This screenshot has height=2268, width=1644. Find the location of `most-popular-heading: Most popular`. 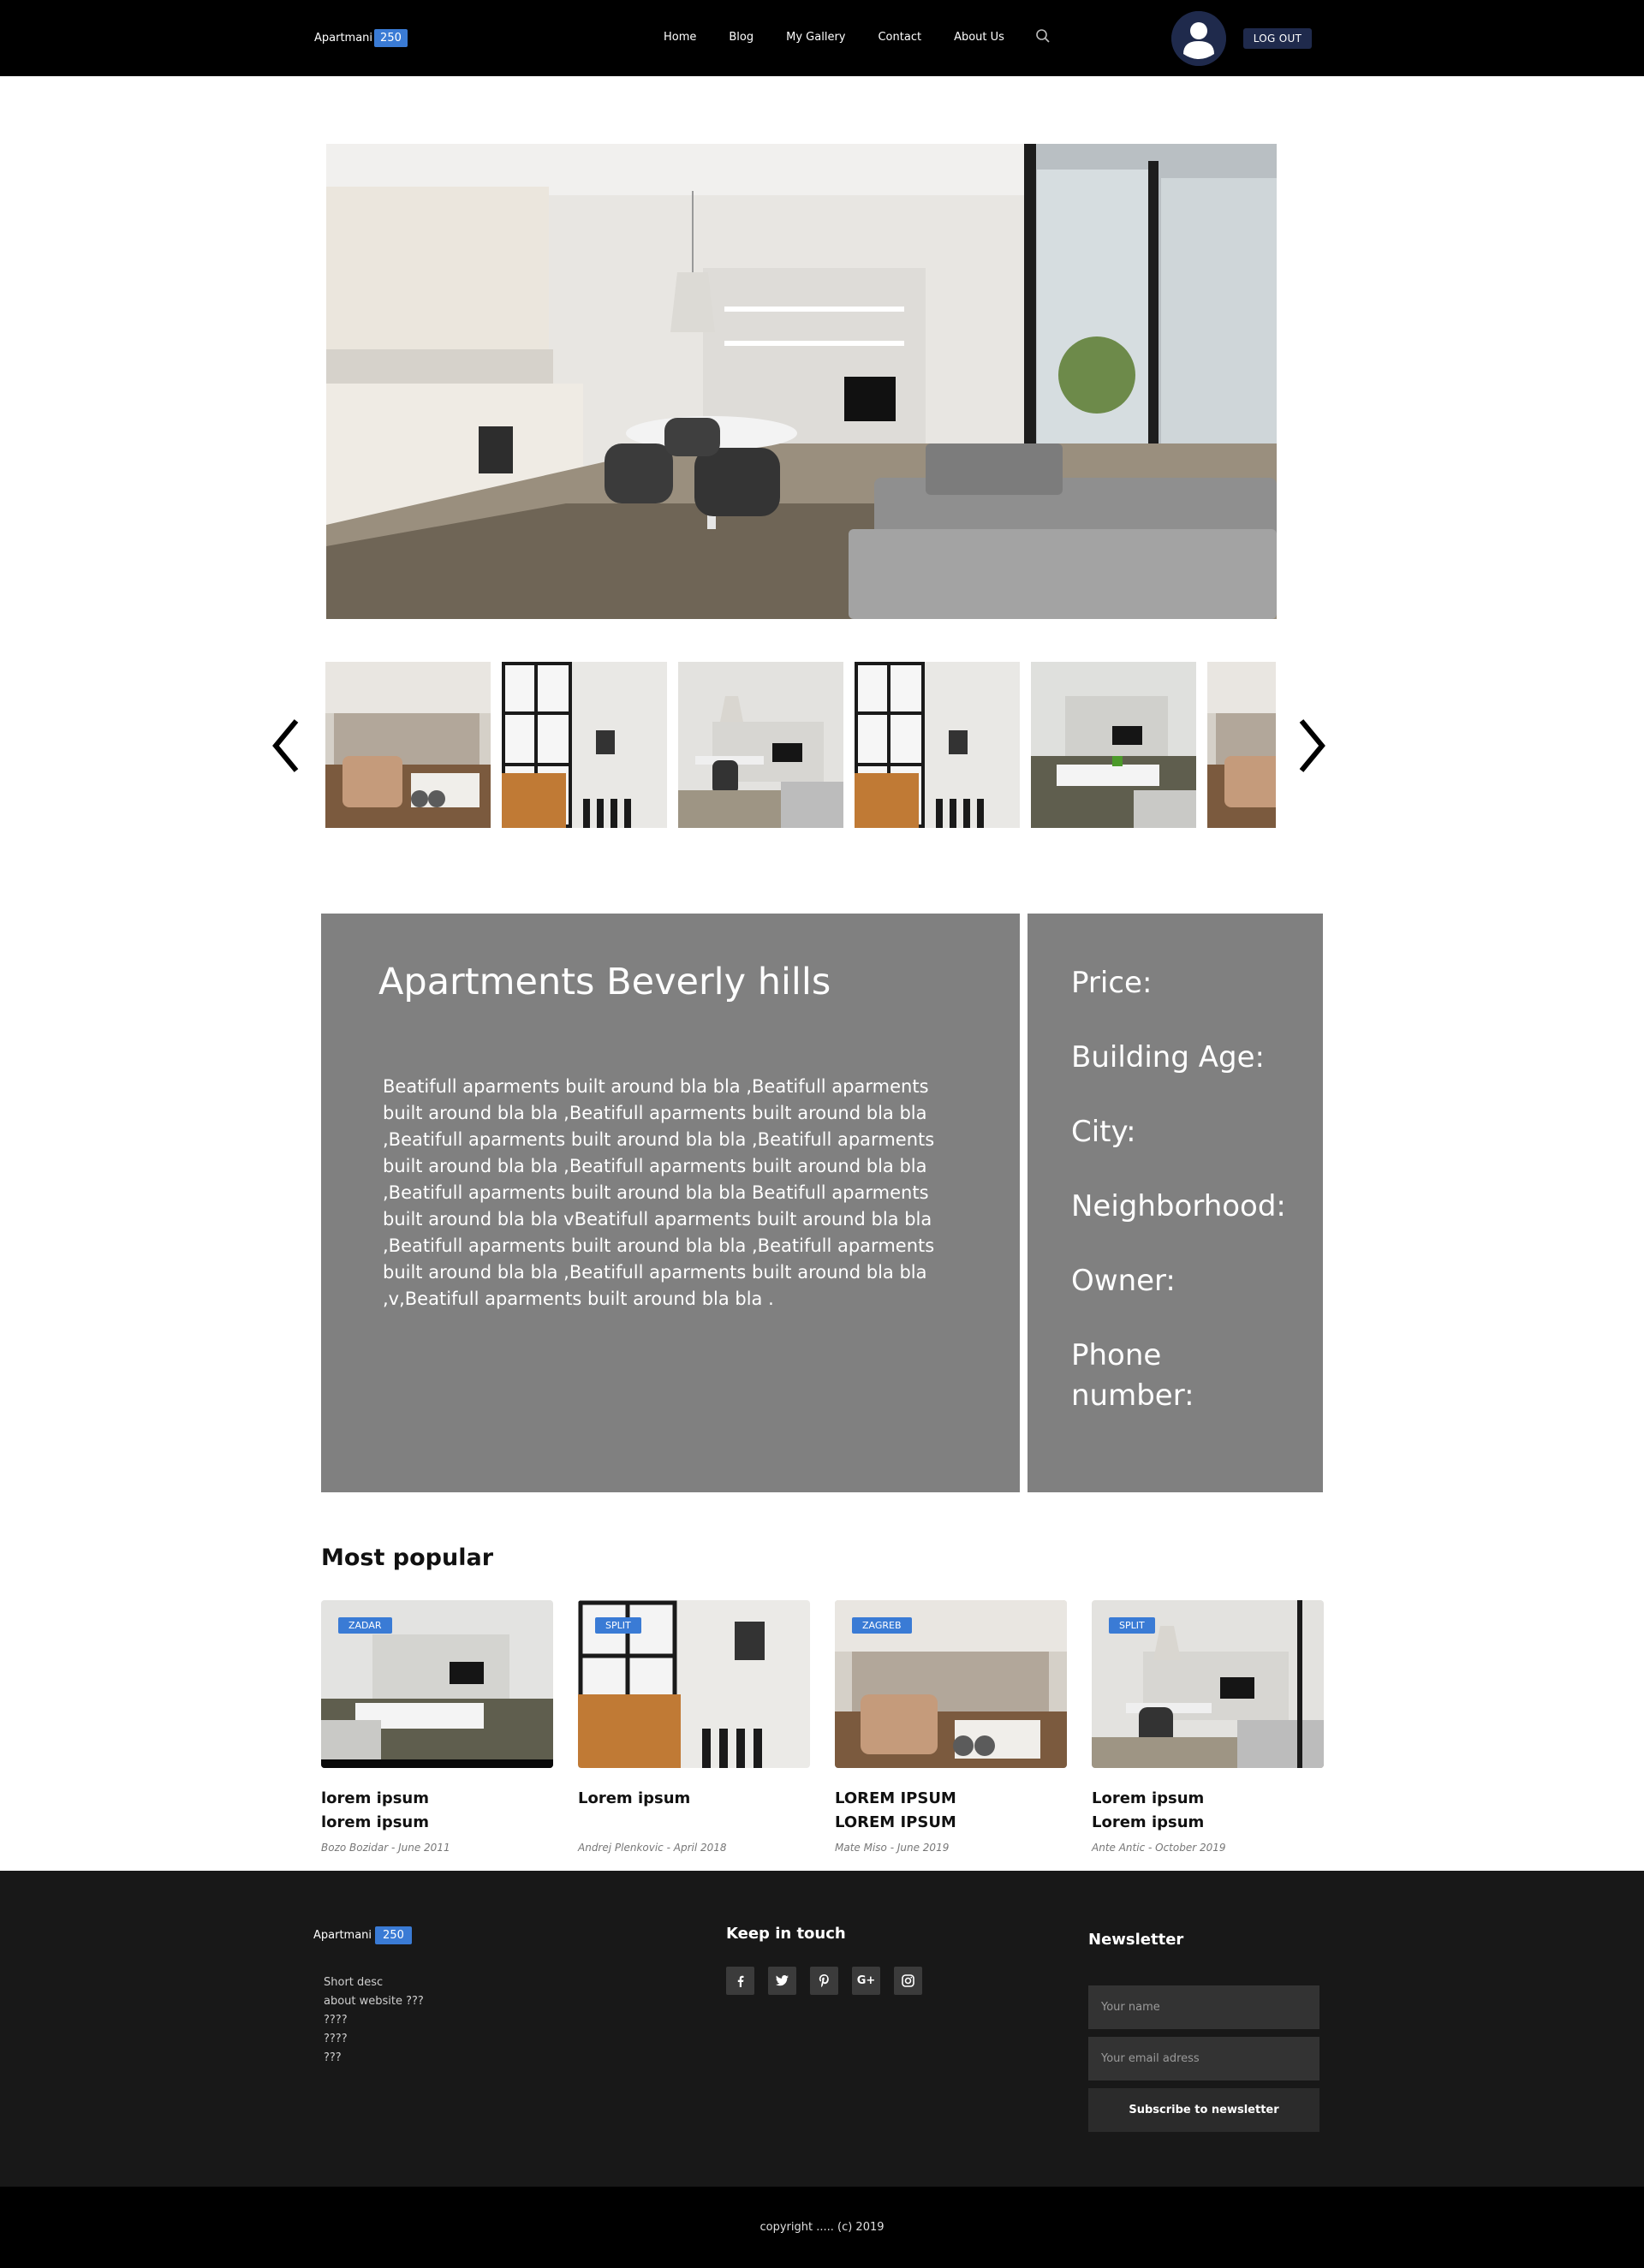

most-popular-heading: Most popular is located at coordinates (407, 1558).